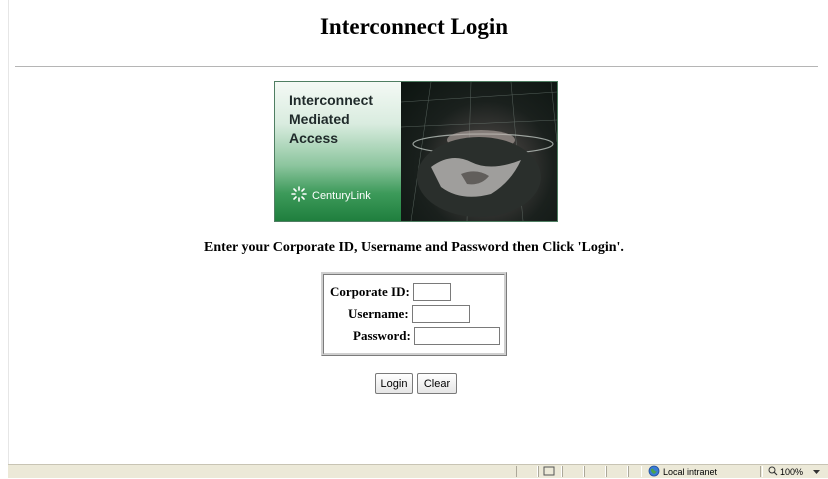 The width and height of the screenshot is (828, 479). Describe the element at coordinates (370, 291) in the screenshot. I see `corporate-id-label: Corporate ID:` at that location.